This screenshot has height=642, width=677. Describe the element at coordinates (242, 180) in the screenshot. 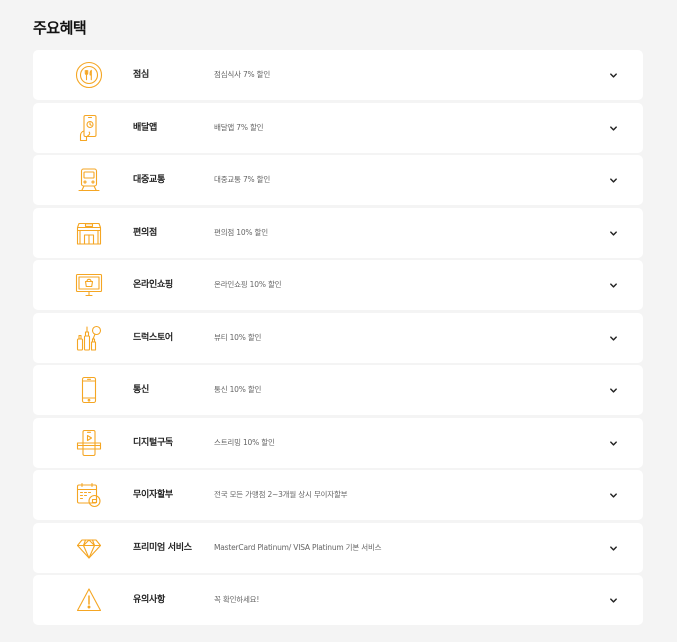

I see `benefit-description: 대중교통 7% 할인` at that location.